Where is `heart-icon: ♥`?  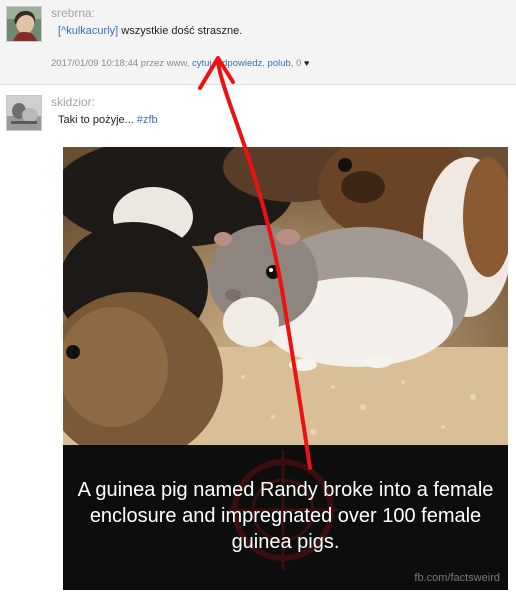
heart-icon: ♥ is located at coordinates (307, 63).